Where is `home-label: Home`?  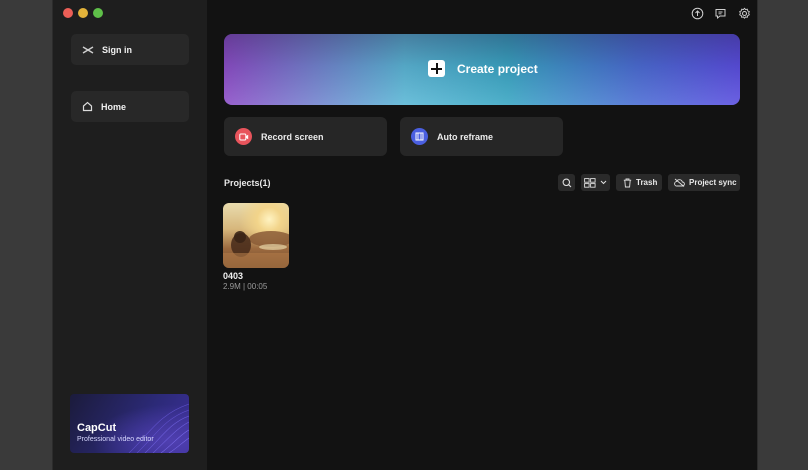 home-label: Home is located at coordinates (114, 106).